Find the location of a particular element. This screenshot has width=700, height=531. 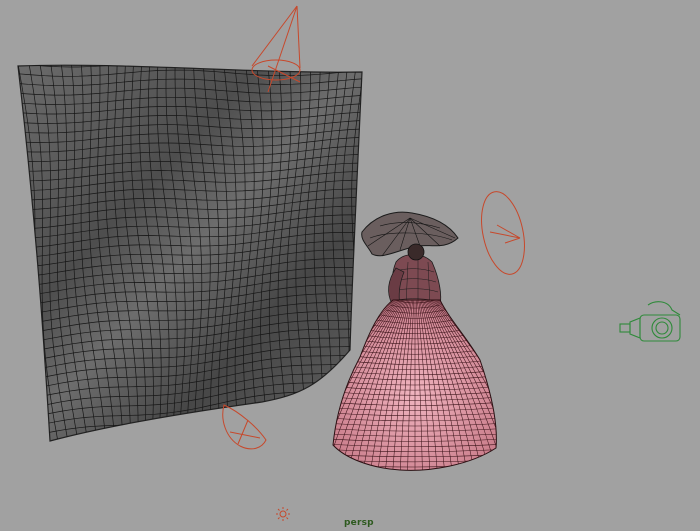

camera is located at coordinates (650, 321).